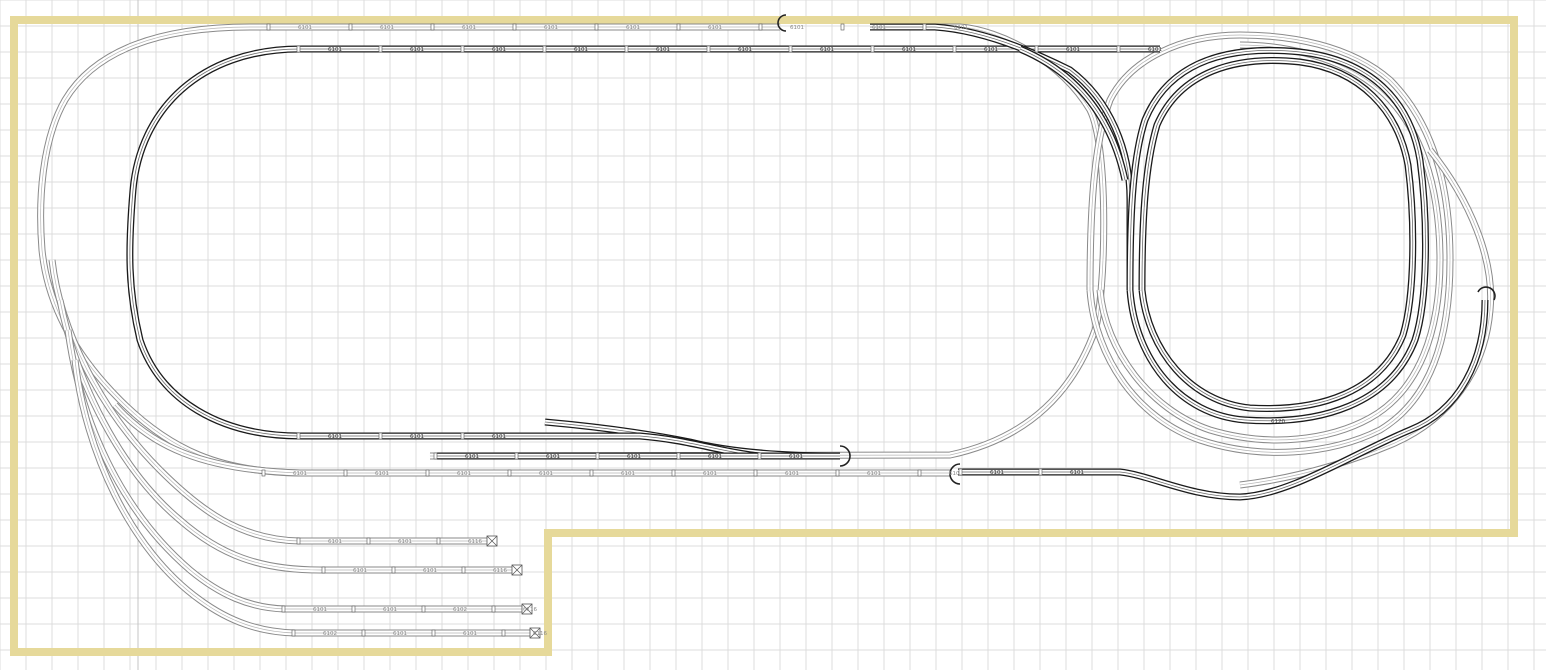 This screenshot has height=670, width=1546. I want to click on lower-track-segment, so click(304, 498).